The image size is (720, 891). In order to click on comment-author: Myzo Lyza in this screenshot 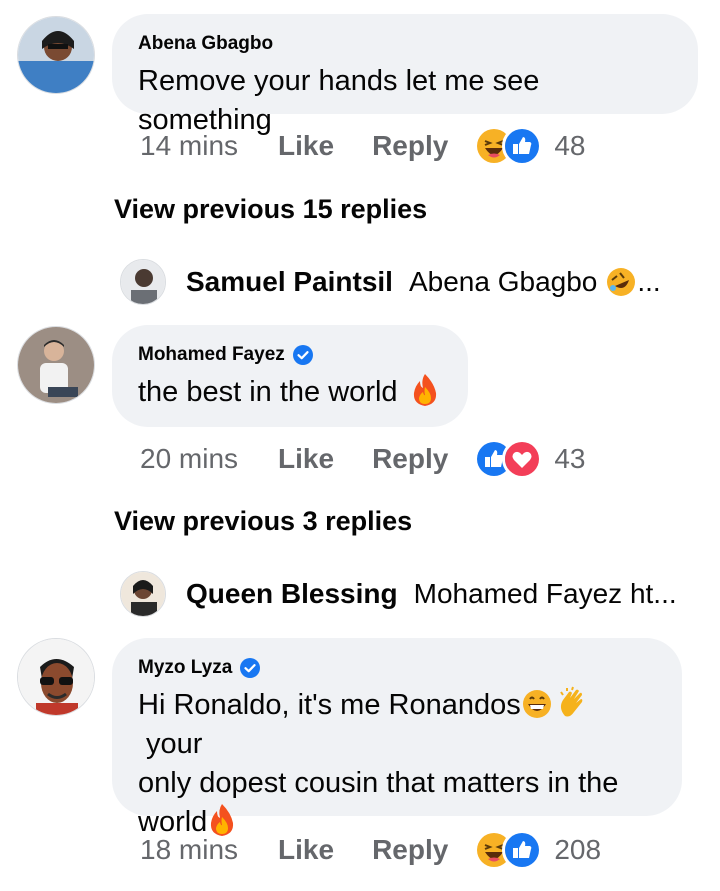, I will do `click(396, 668)`.